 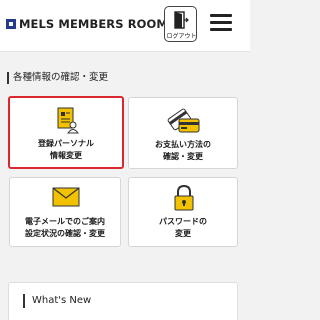 I want to click on card-label: 電子メールでのご案内, so click(x=65, y=221).